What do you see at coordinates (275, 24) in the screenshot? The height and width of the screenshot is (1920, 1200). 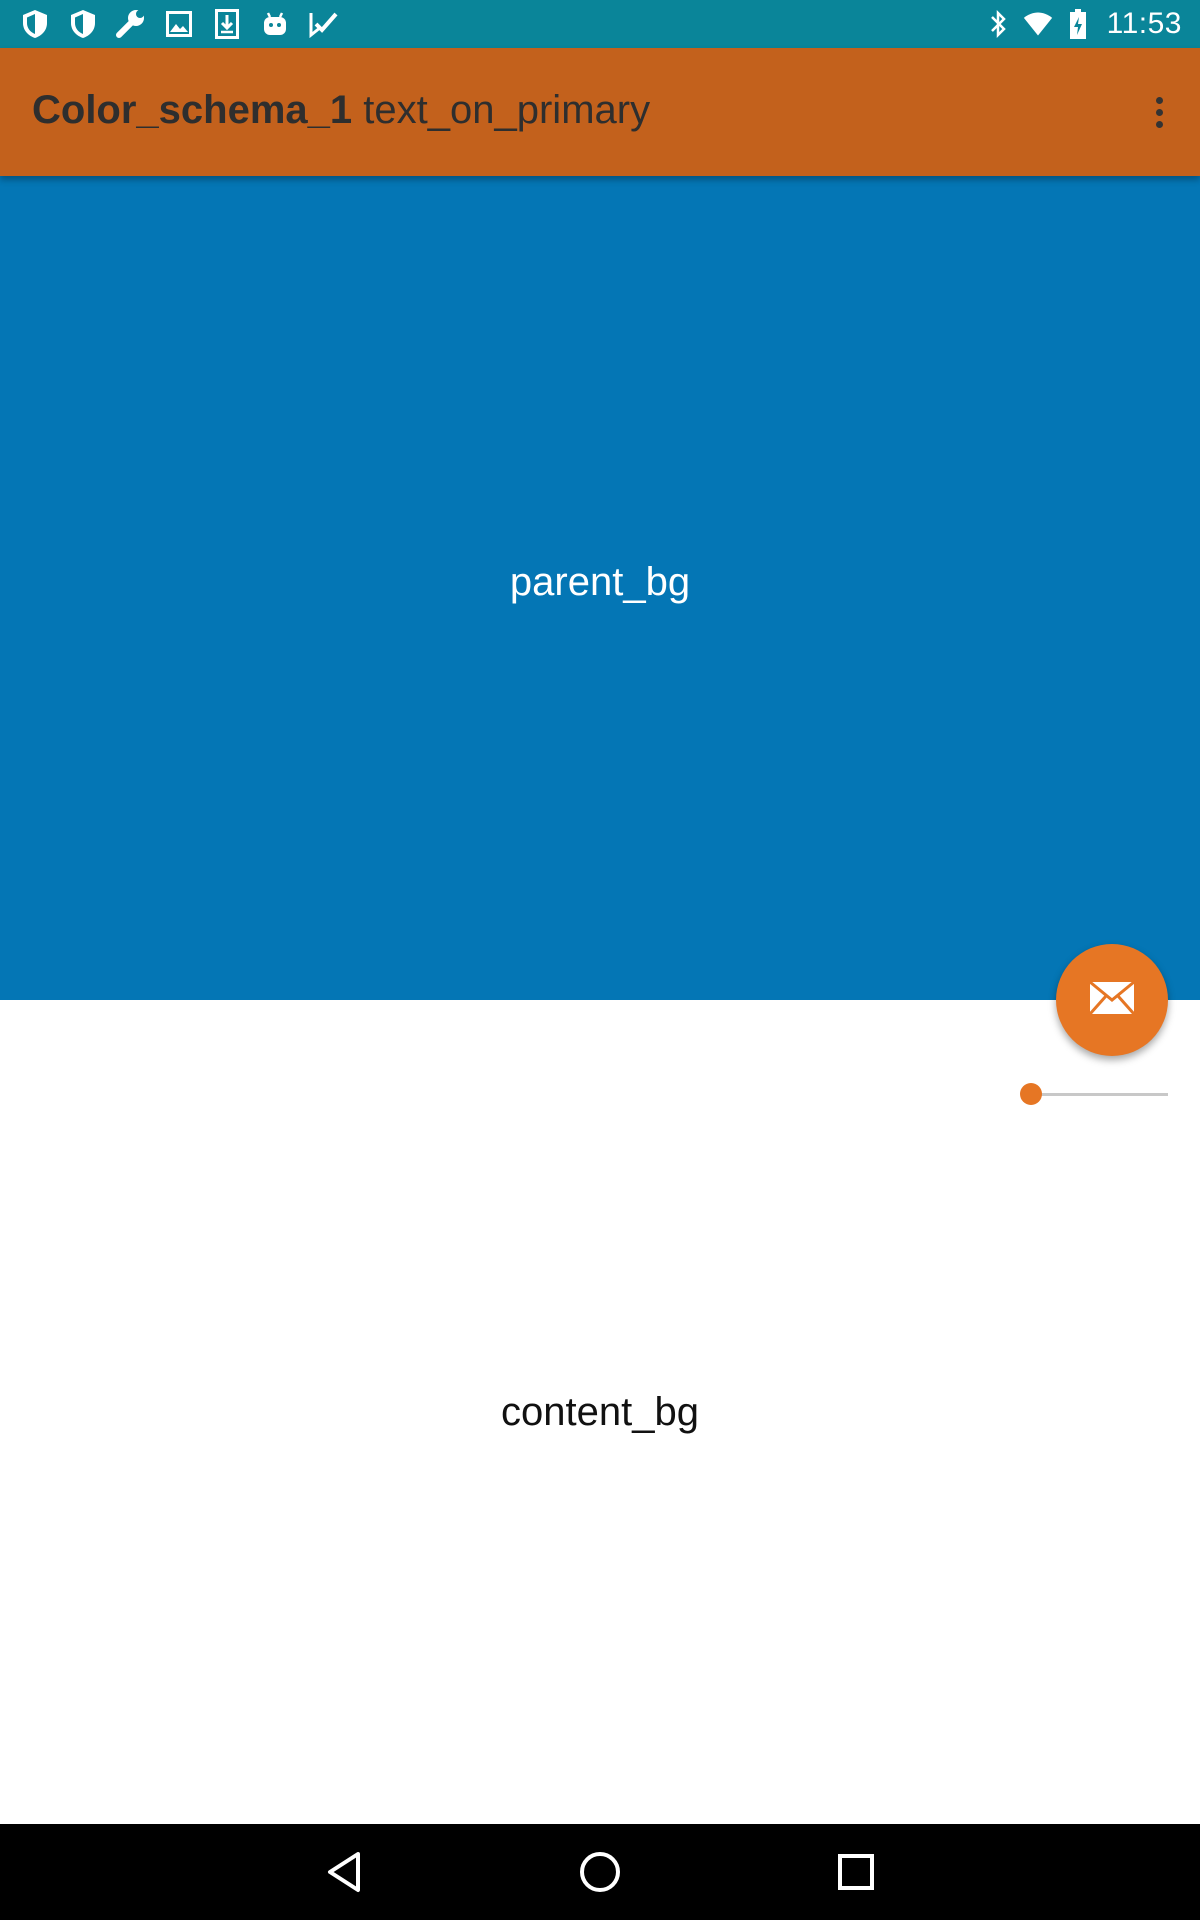 I see `android-icon` at bounding box center [275, 24].